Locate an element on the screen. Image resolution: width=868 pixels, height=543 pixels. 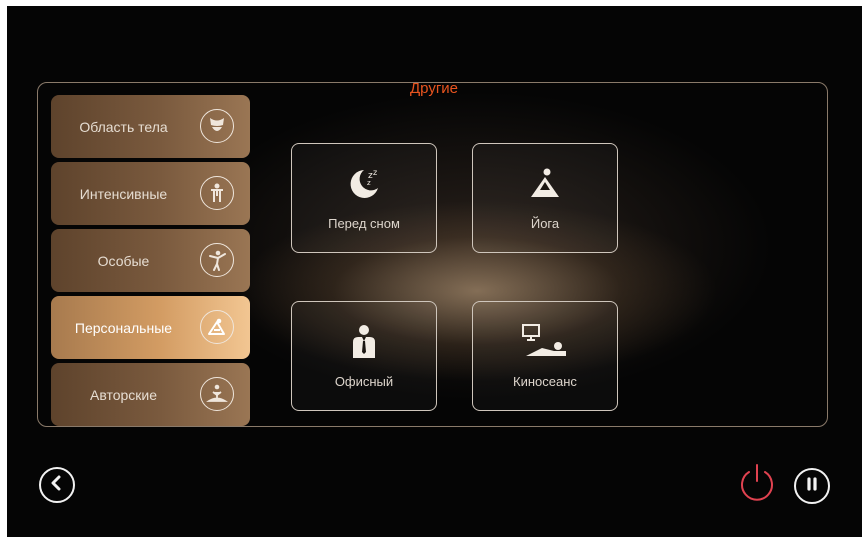
moon-sleep-icon: z z z is located at coordinates (364, 184).